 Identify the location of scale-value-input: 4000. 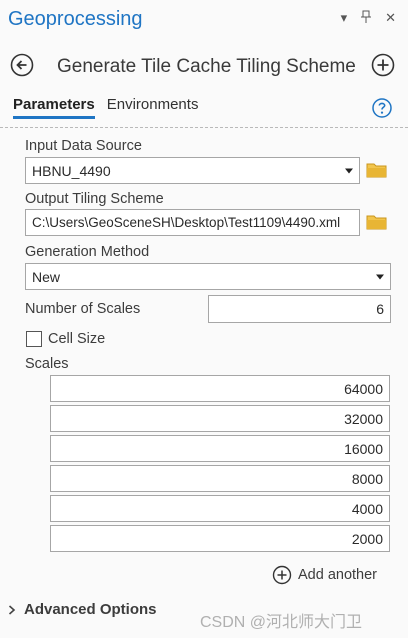
(220, 508).